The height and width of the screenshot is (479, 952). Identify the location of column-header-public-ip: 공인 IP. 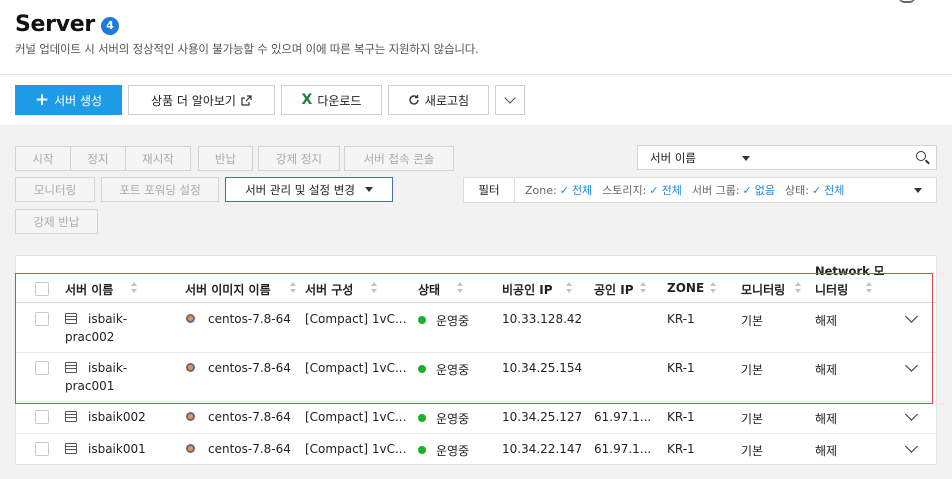
(614, 289).